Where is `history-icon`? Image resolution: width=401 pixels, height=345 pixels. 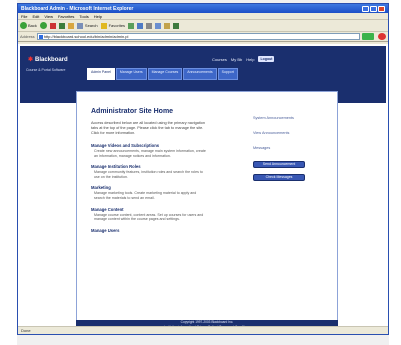 history-icon is located at coordinates (131, 25).